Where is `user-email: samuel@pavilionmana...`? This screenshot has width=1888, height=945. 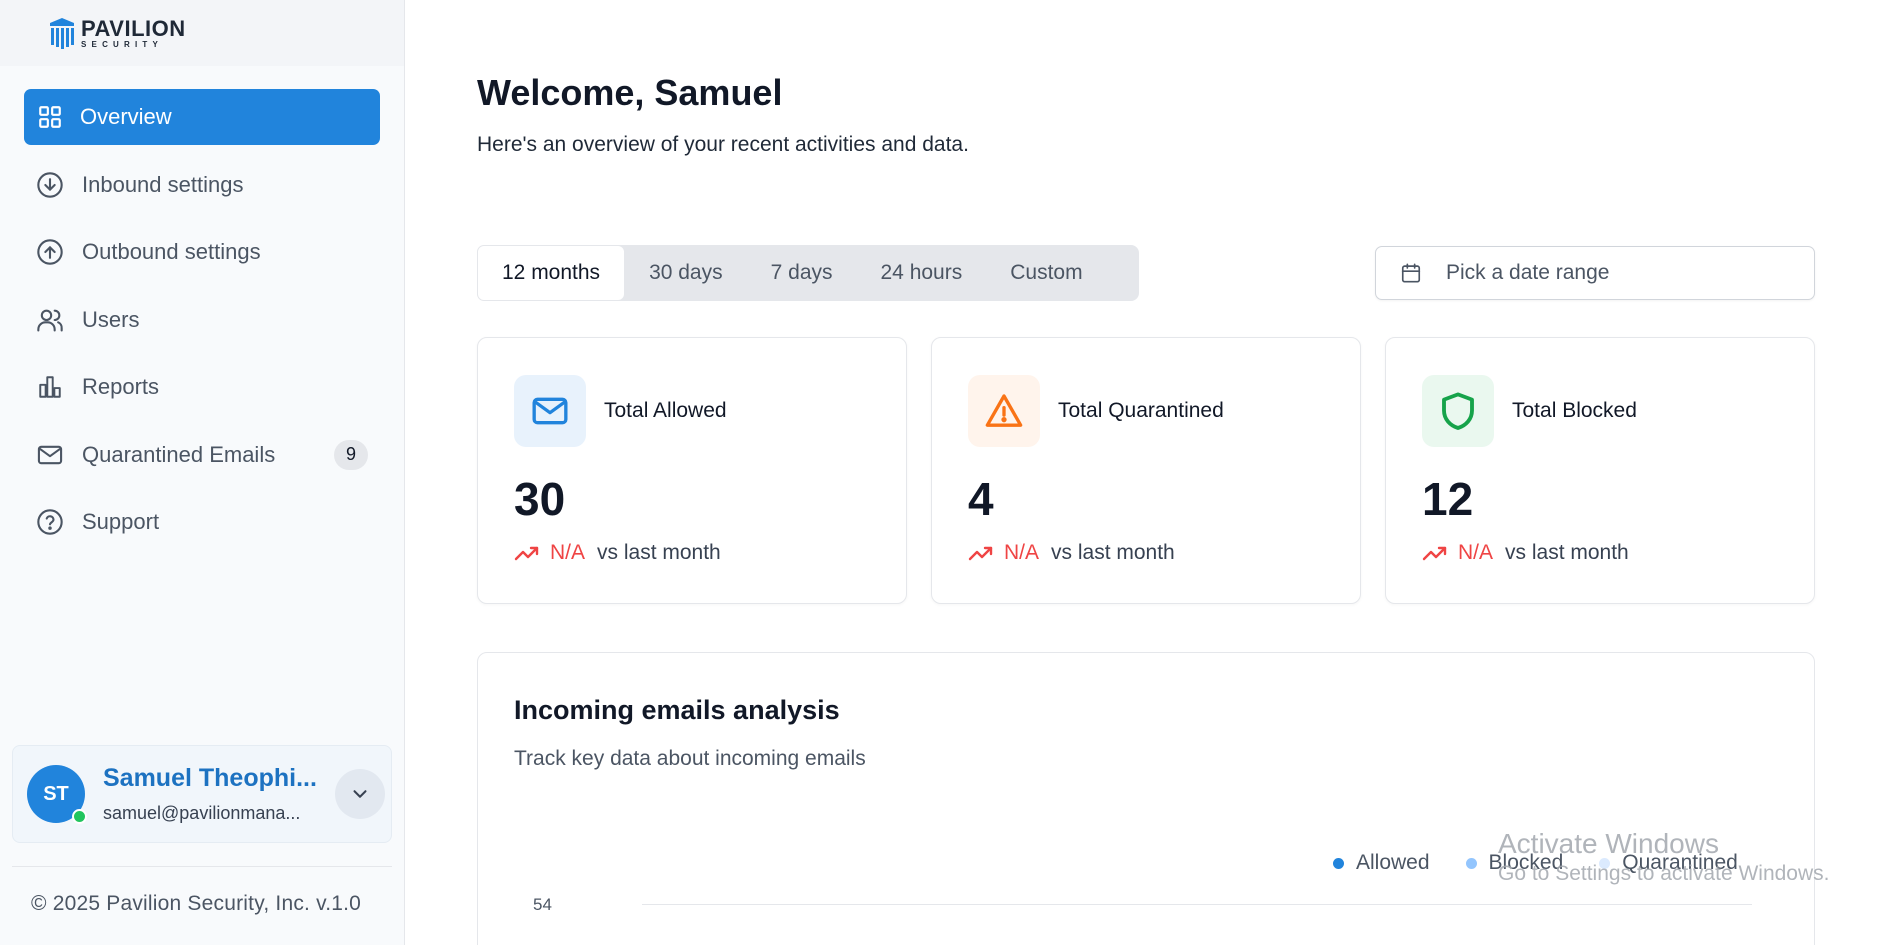 user-email: samuel@pavilionmana... is located at coordinates (202, 813).